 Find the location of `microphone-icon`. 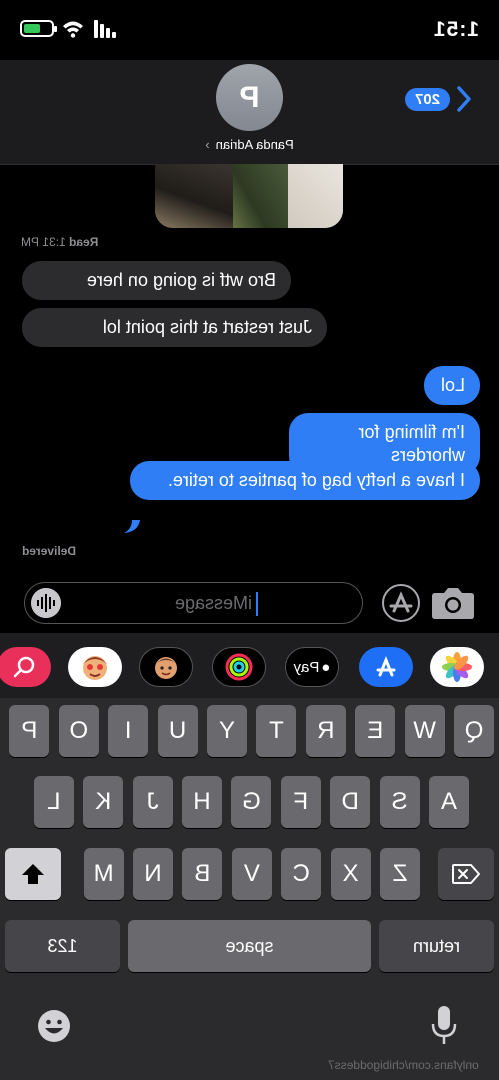

microphone-icon is located at coordinates (444, 1025).